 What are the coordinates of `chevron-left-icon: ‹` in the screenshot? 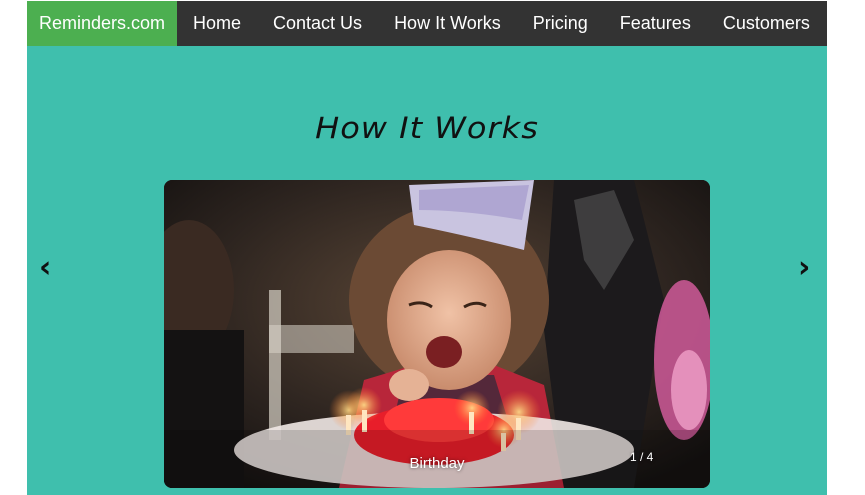 It's located at (45, 268).